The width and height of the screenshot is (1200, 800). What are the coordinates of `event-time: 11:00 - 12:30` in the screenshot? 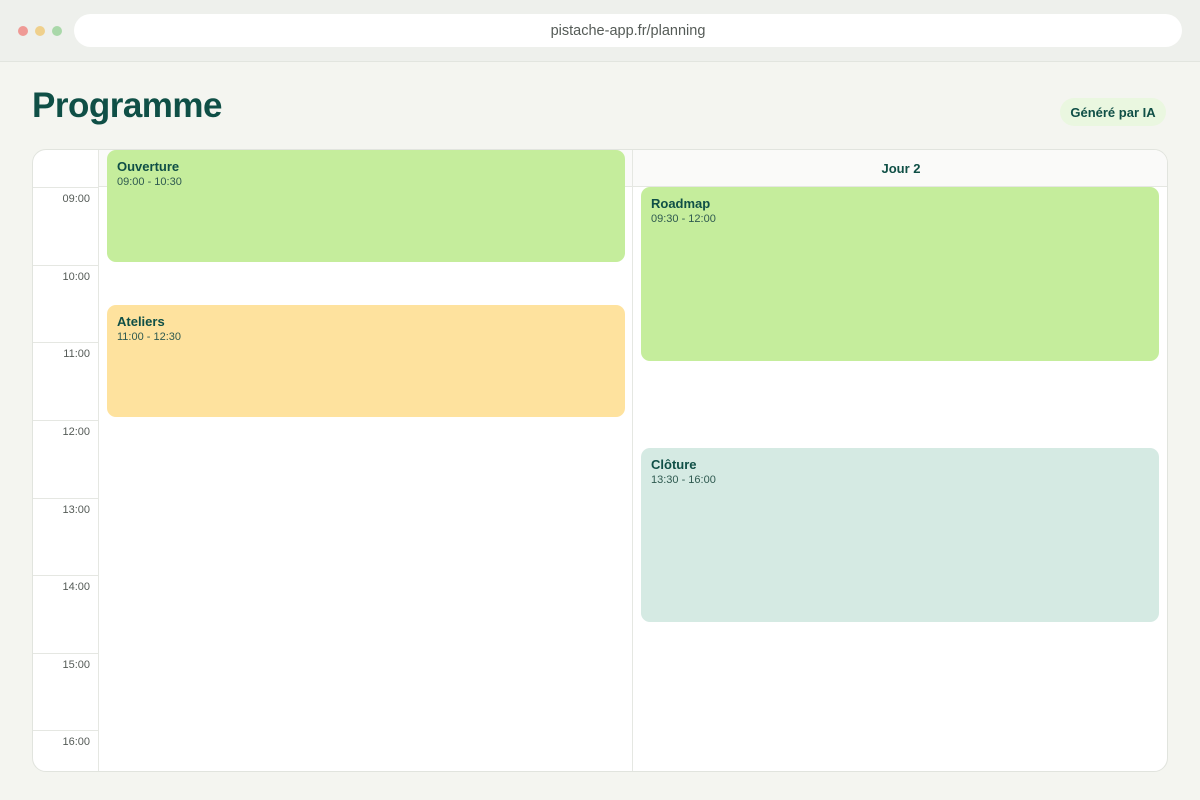 It's located at (149, 337).